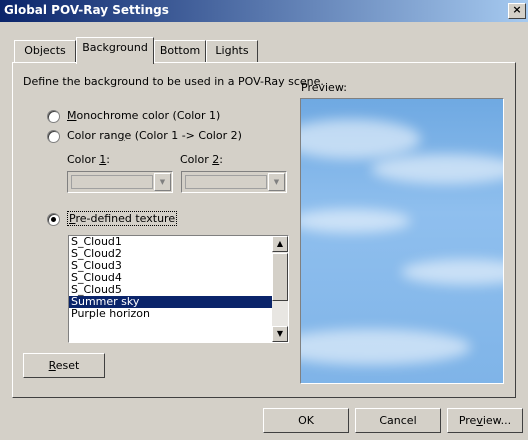  Describe the element at coordinates (53, 136) in the screenshot. I see `color-range-radio` at that location.